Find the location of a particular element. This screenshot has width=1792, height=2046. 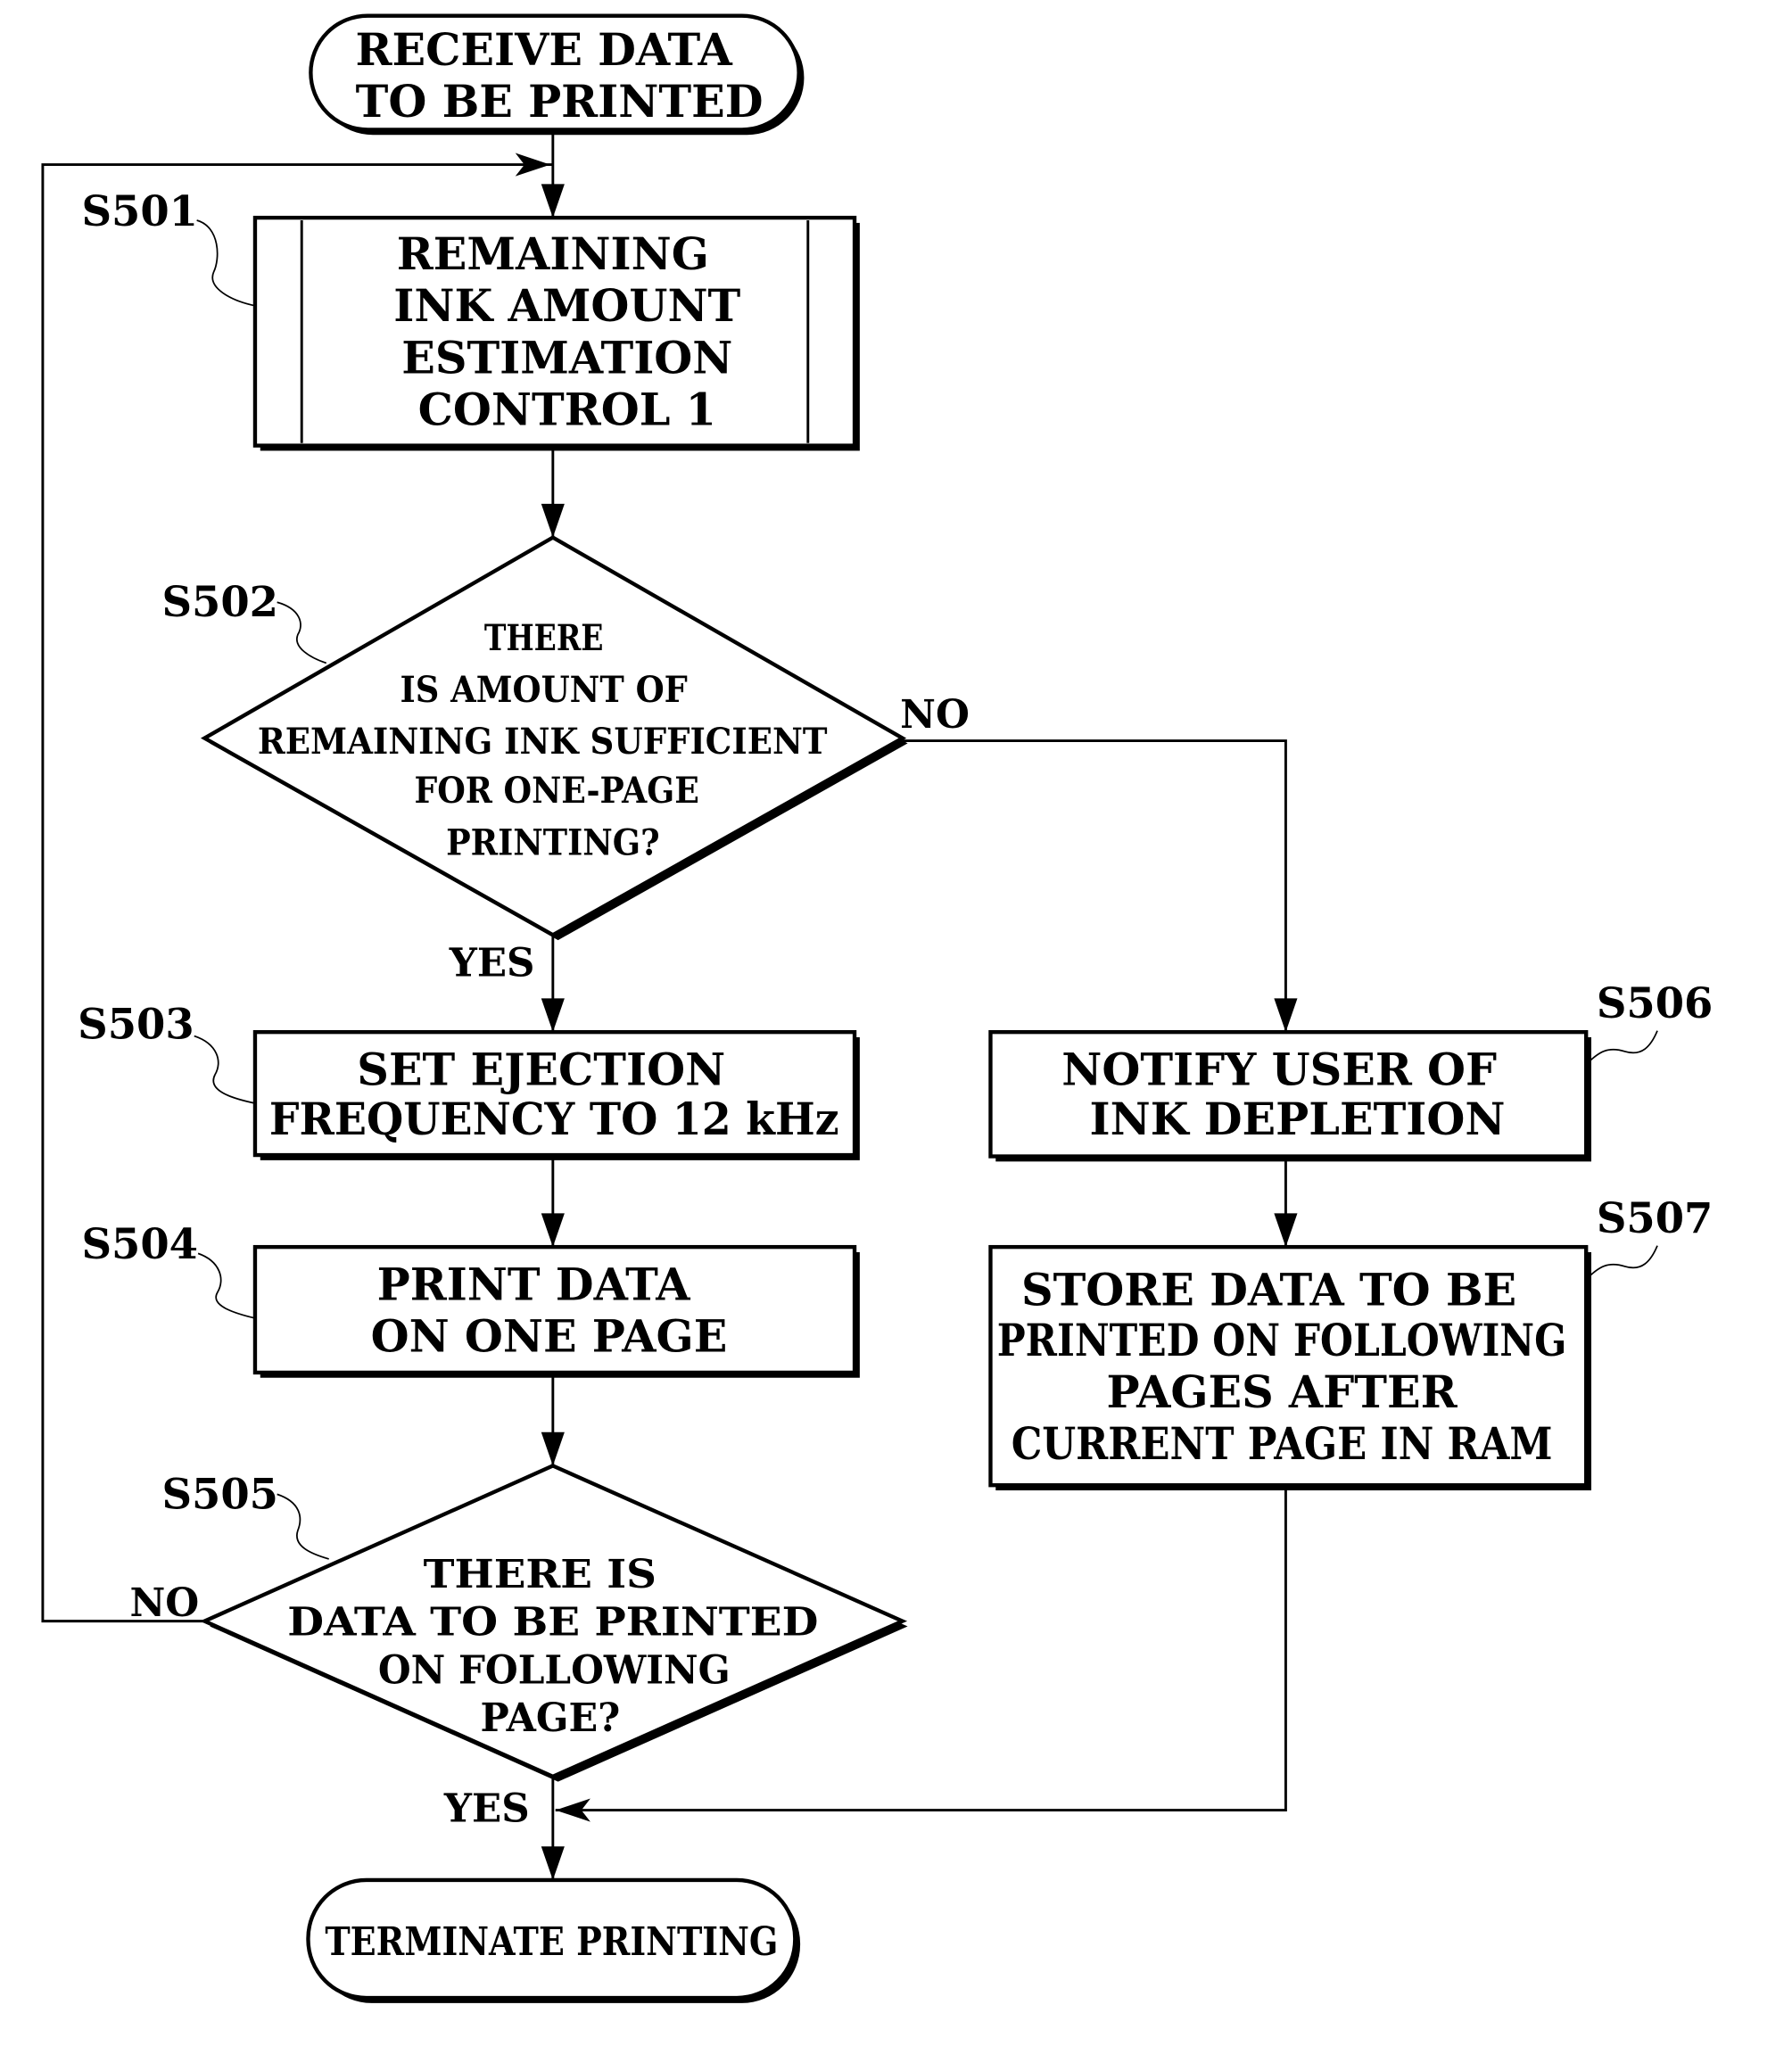

s501-line-2: INK AMOUNT is located at coordinates (566, 306).